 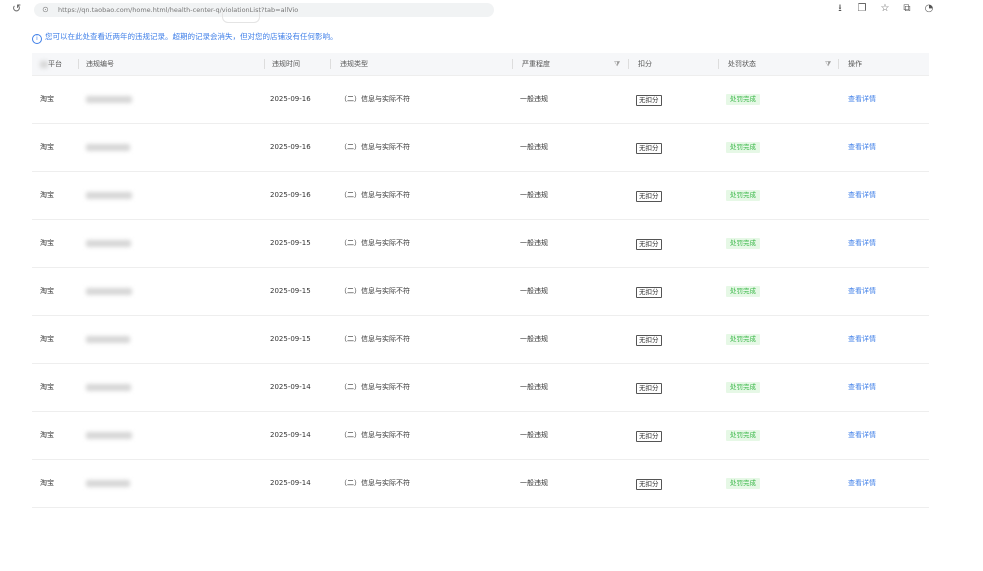 I want to click on download-icon: ⭳, so click(x=840, y=9).